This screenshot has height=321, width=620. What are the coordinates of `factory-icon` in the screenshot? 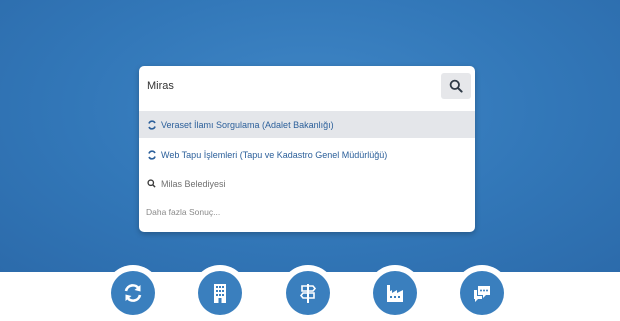 It's located at (395, 293).